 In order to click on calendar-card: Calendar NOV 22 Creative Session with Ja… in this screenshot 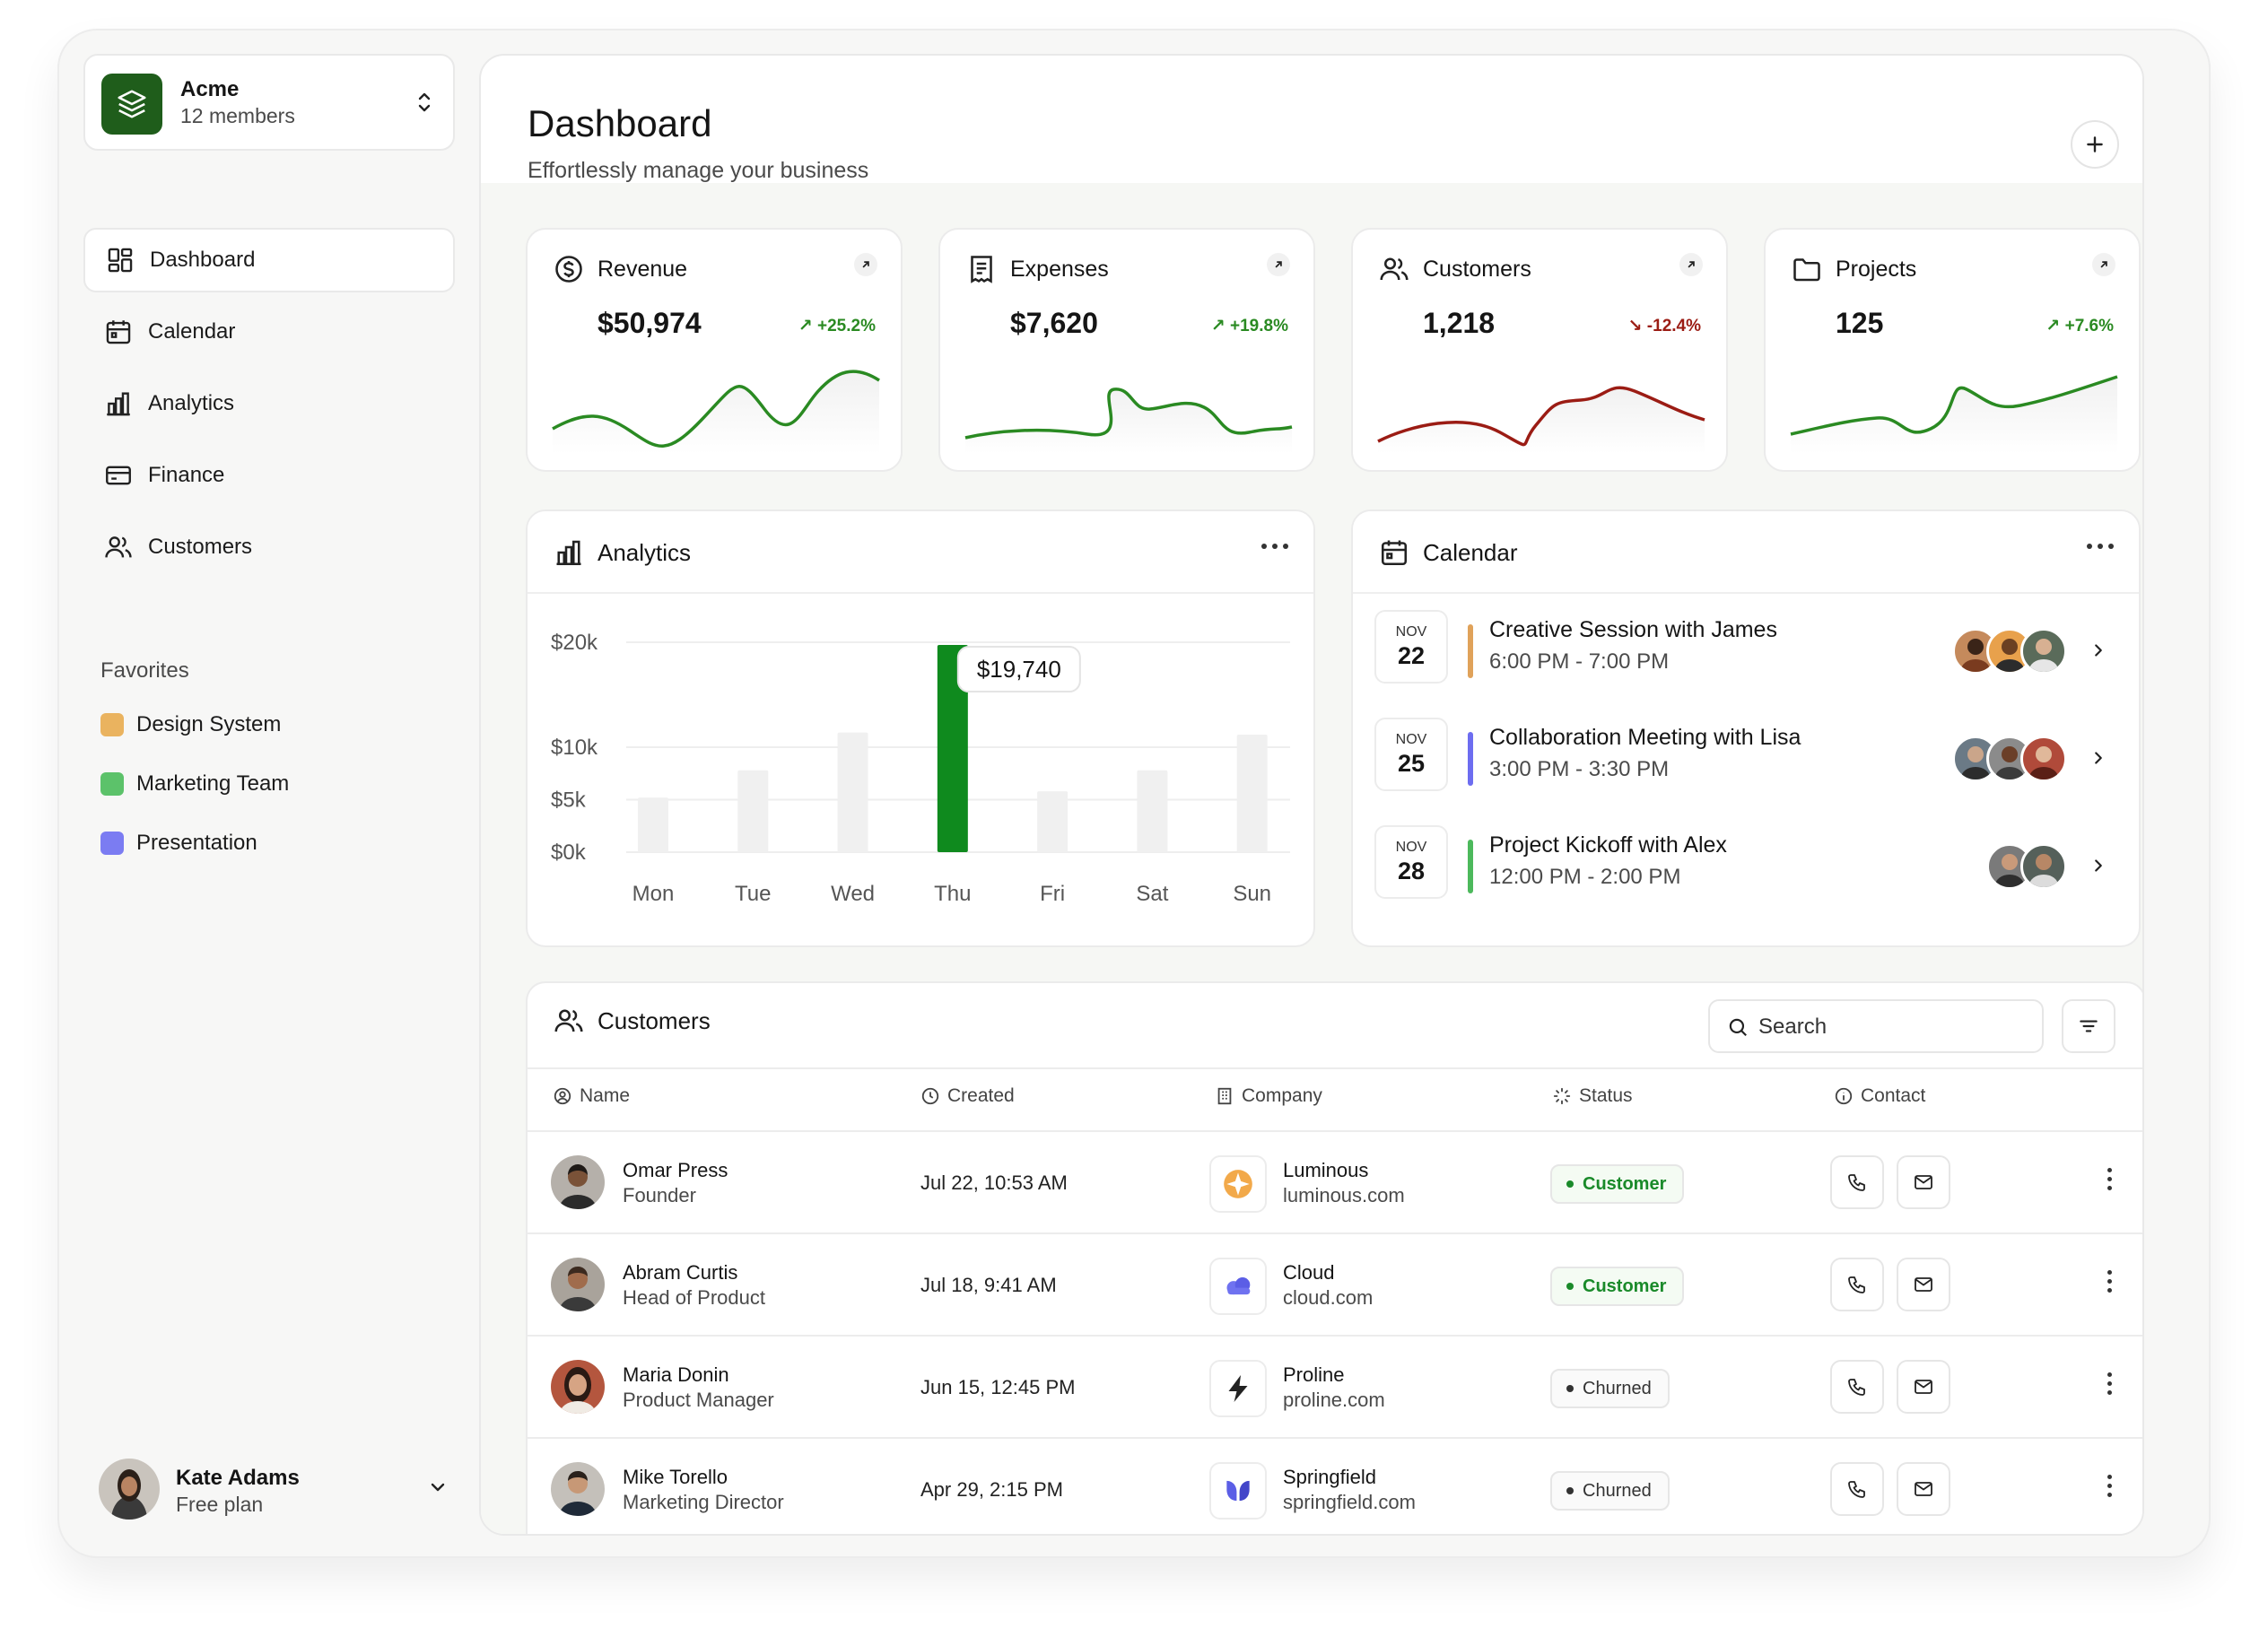, I will do `click(1746, 728)`.